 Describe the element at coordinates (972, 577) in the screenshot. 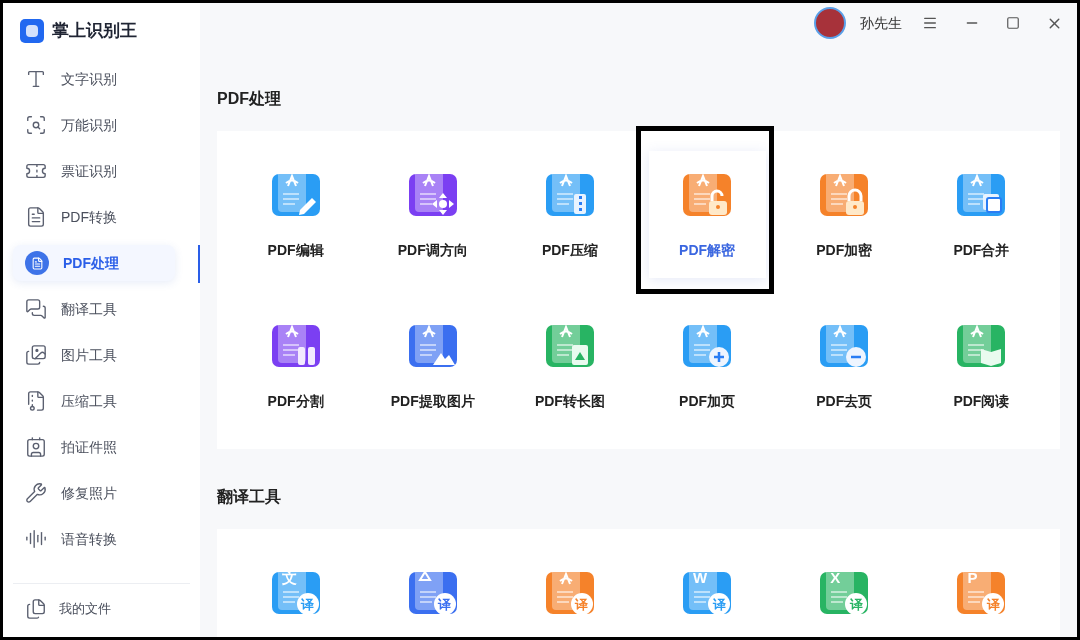

I see `icon-letter: P` at that location.